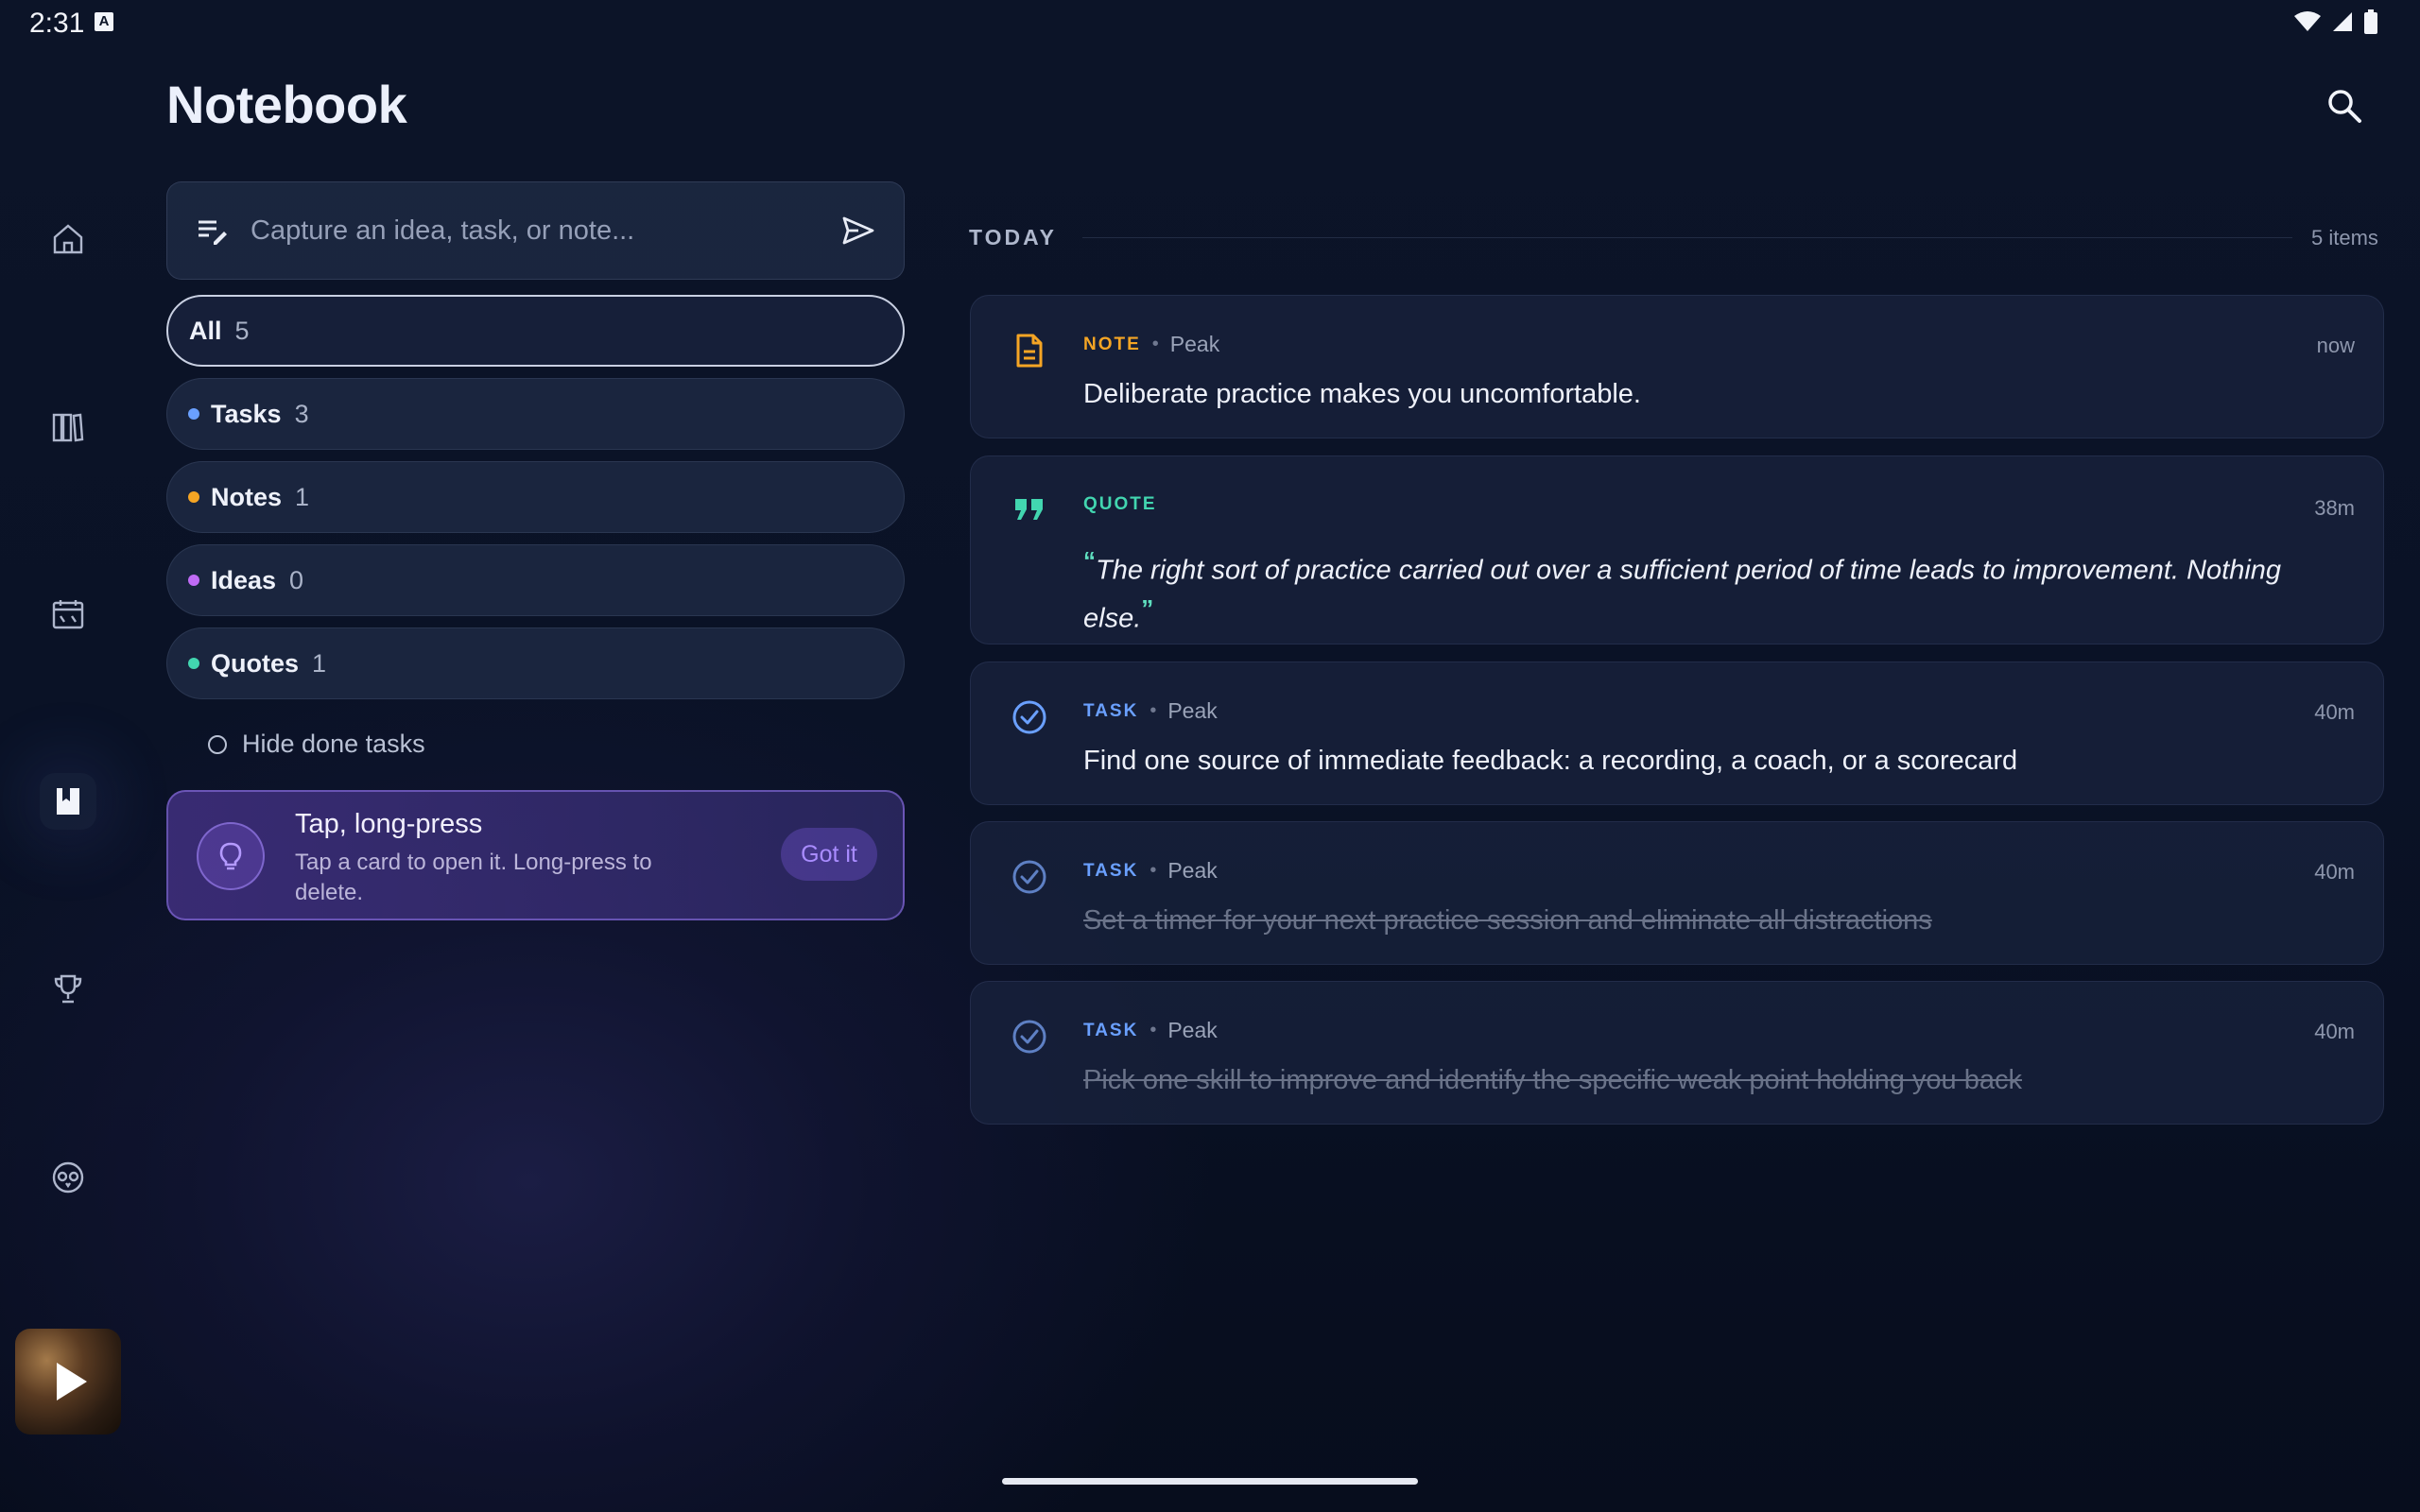 The height and width of the screenshot is (1512, 2420). I want to click on nav-calendar, so click(68, 614).